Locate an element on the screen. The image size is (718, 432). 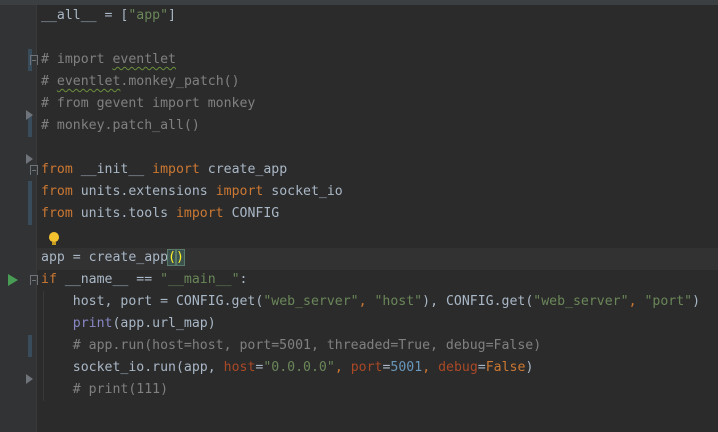
code-line: from __init__ import create_app is located at coordinates (379, 170).